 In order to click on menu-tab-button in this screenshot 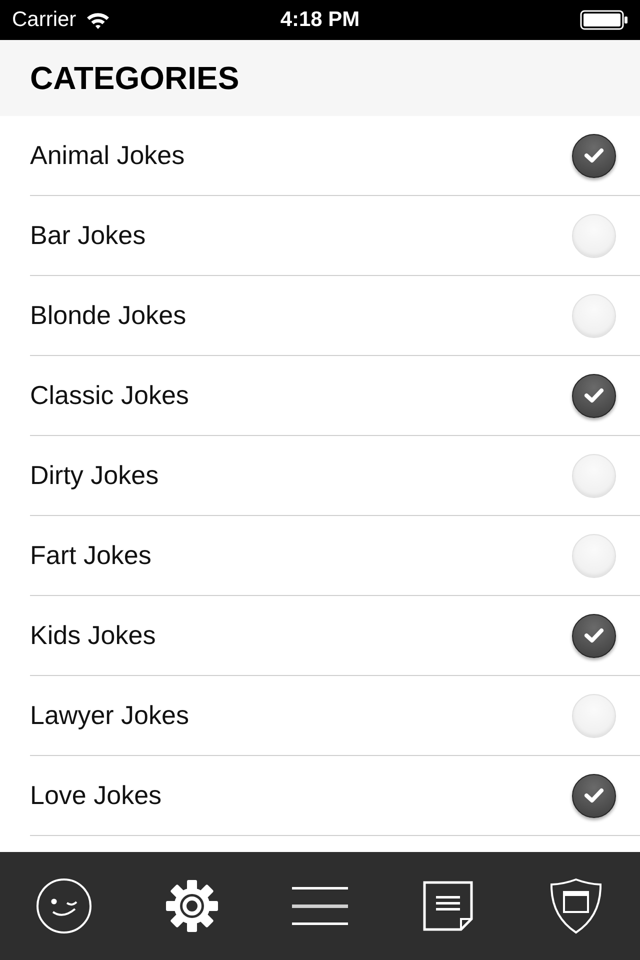, I will do `click(320, 906)`.